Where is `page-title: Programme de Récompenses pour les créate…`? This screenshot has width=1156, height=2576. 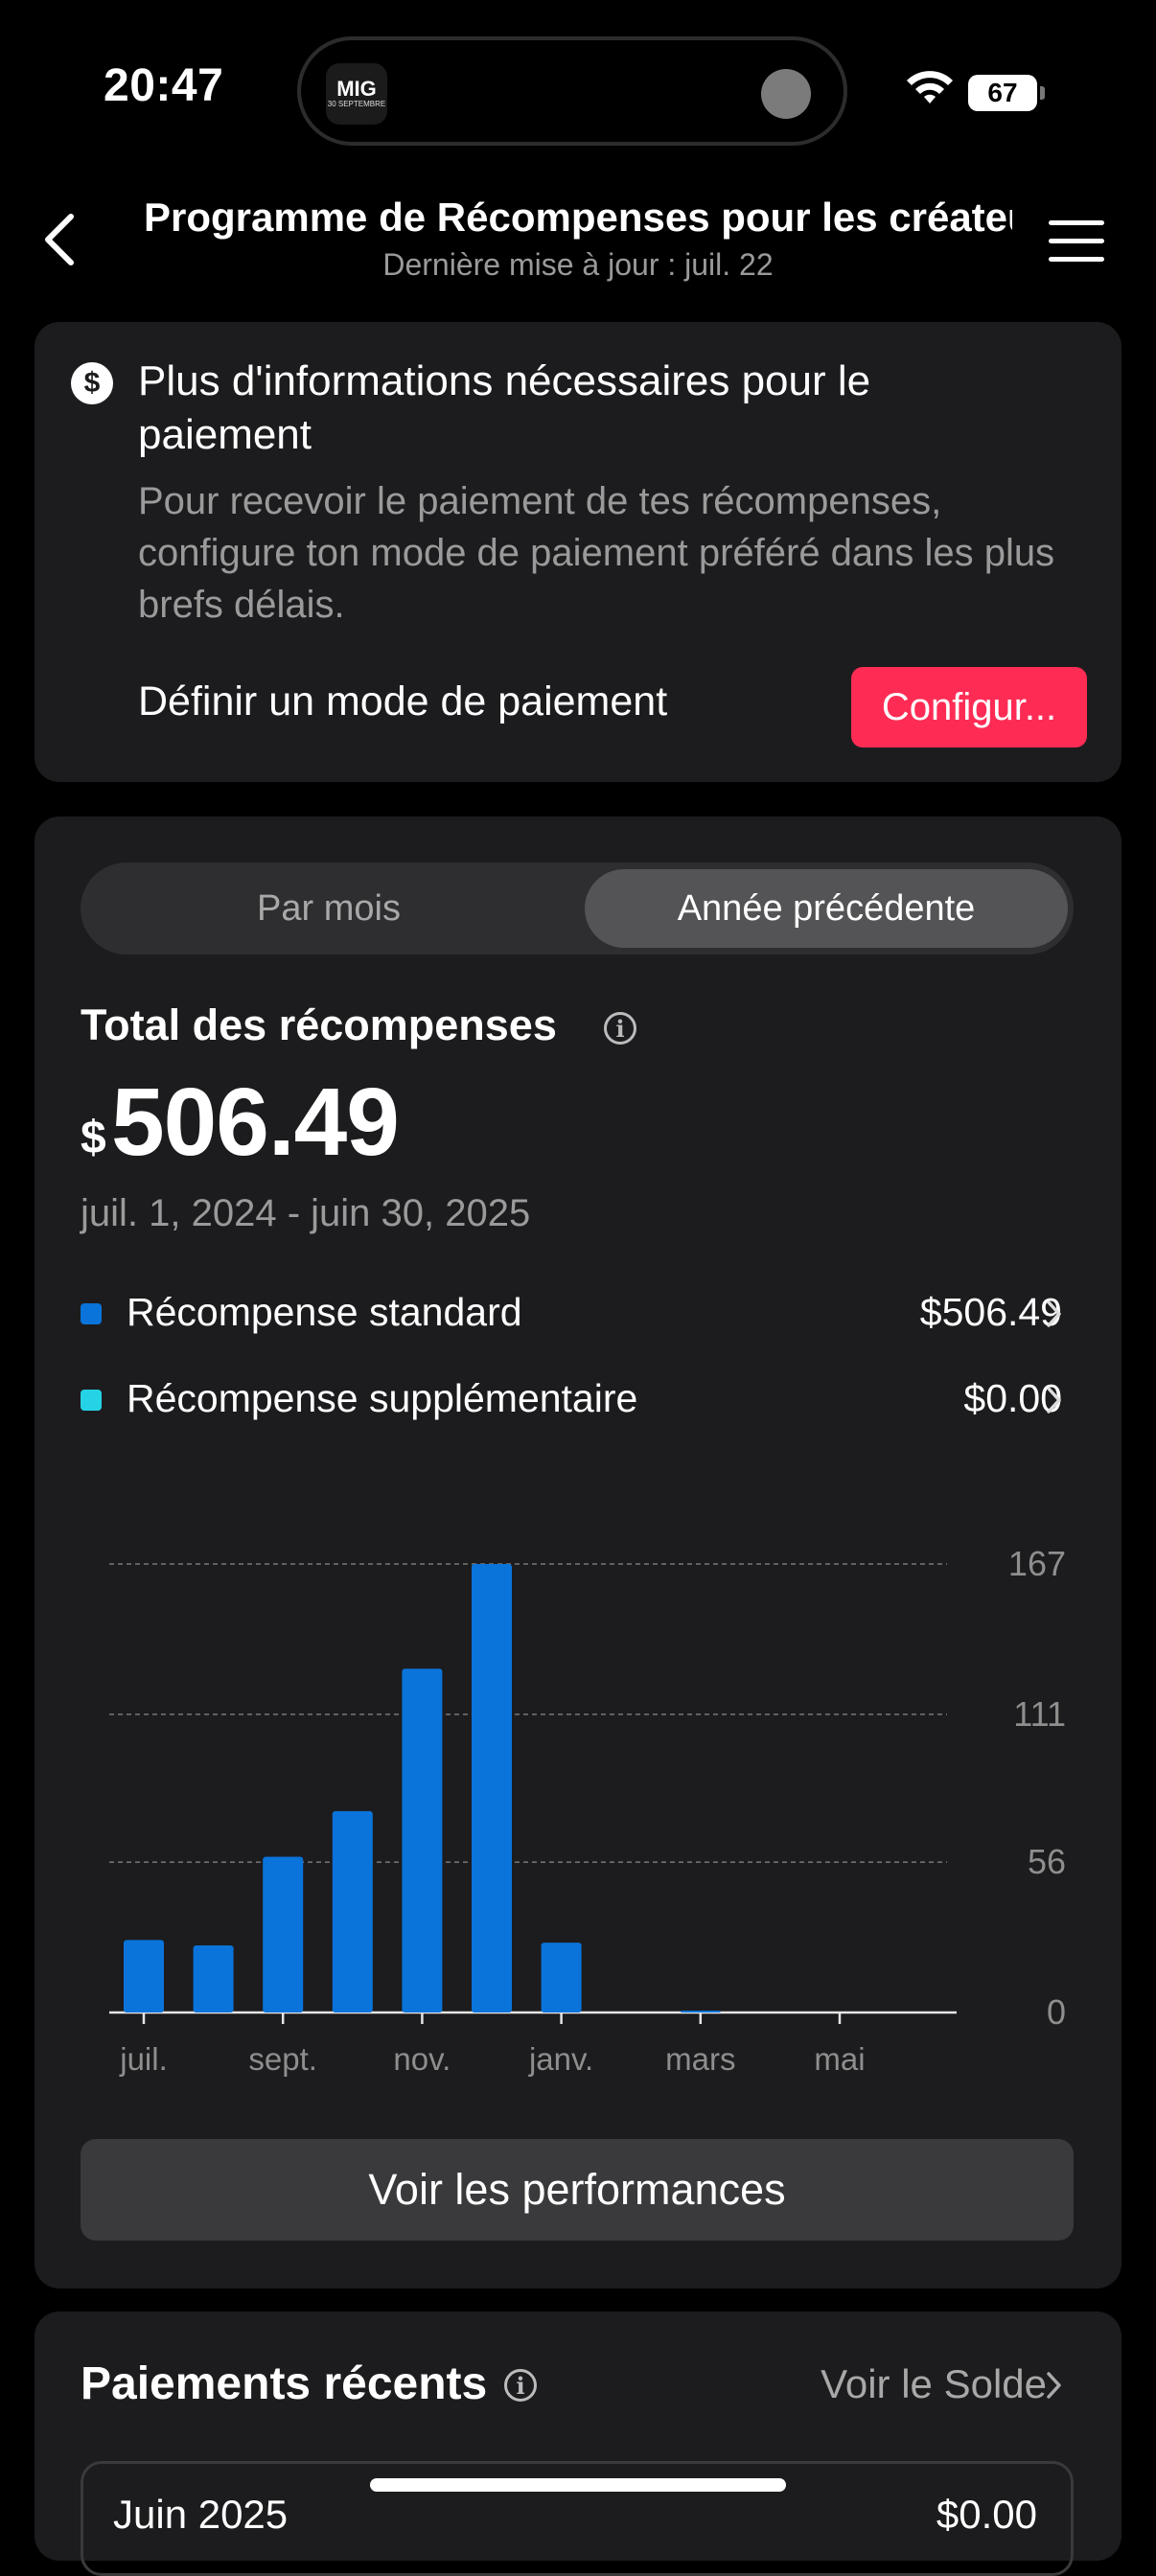
page-title: Programme de Récompenses pour les créate… is located at coordinates (578, 217).